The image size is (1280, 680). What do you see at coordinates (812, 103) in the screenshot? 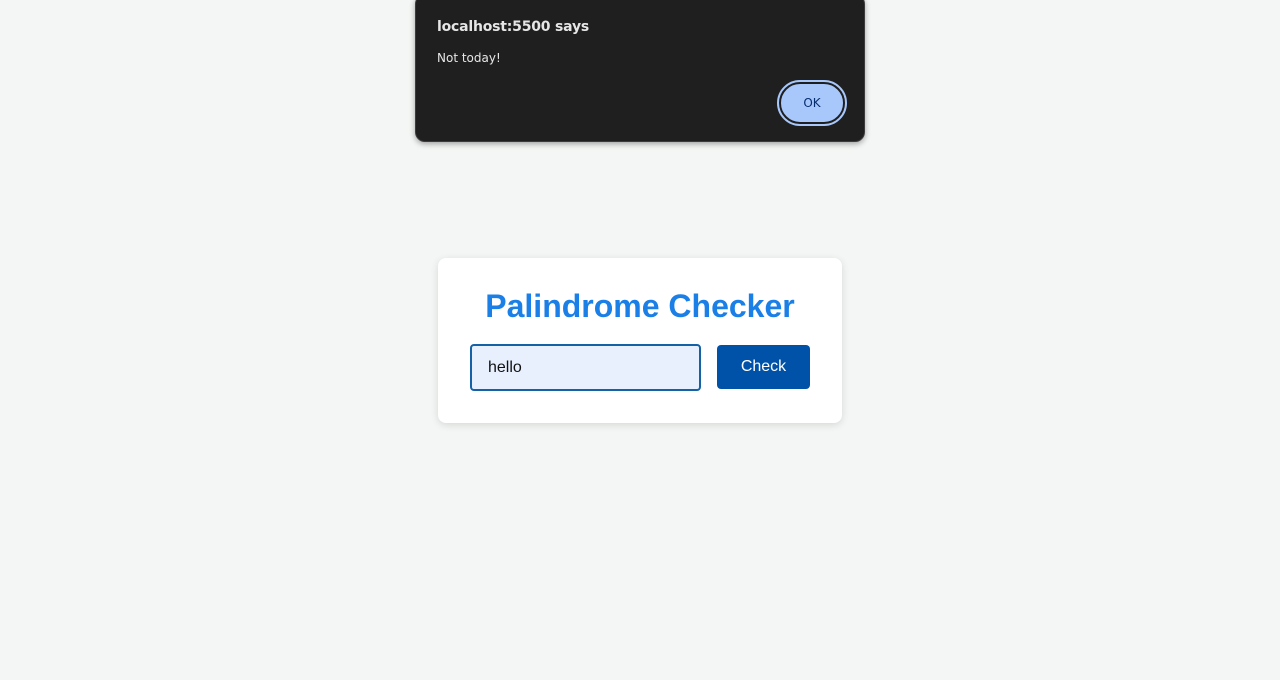
I see `alert-ok-button: OK` at bounding box center [812, 103].